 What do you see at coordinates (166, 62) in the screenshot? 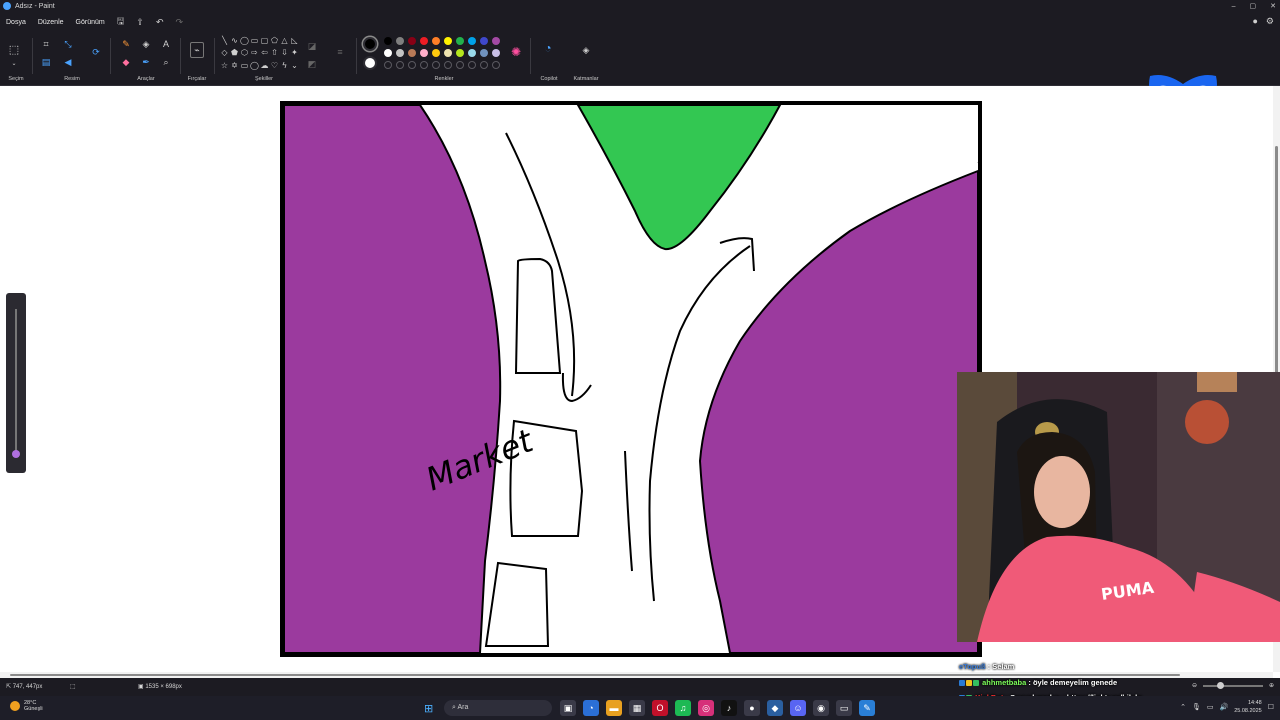
I see `magnifier-icon: ⌕` at bounding box center [166, 62].